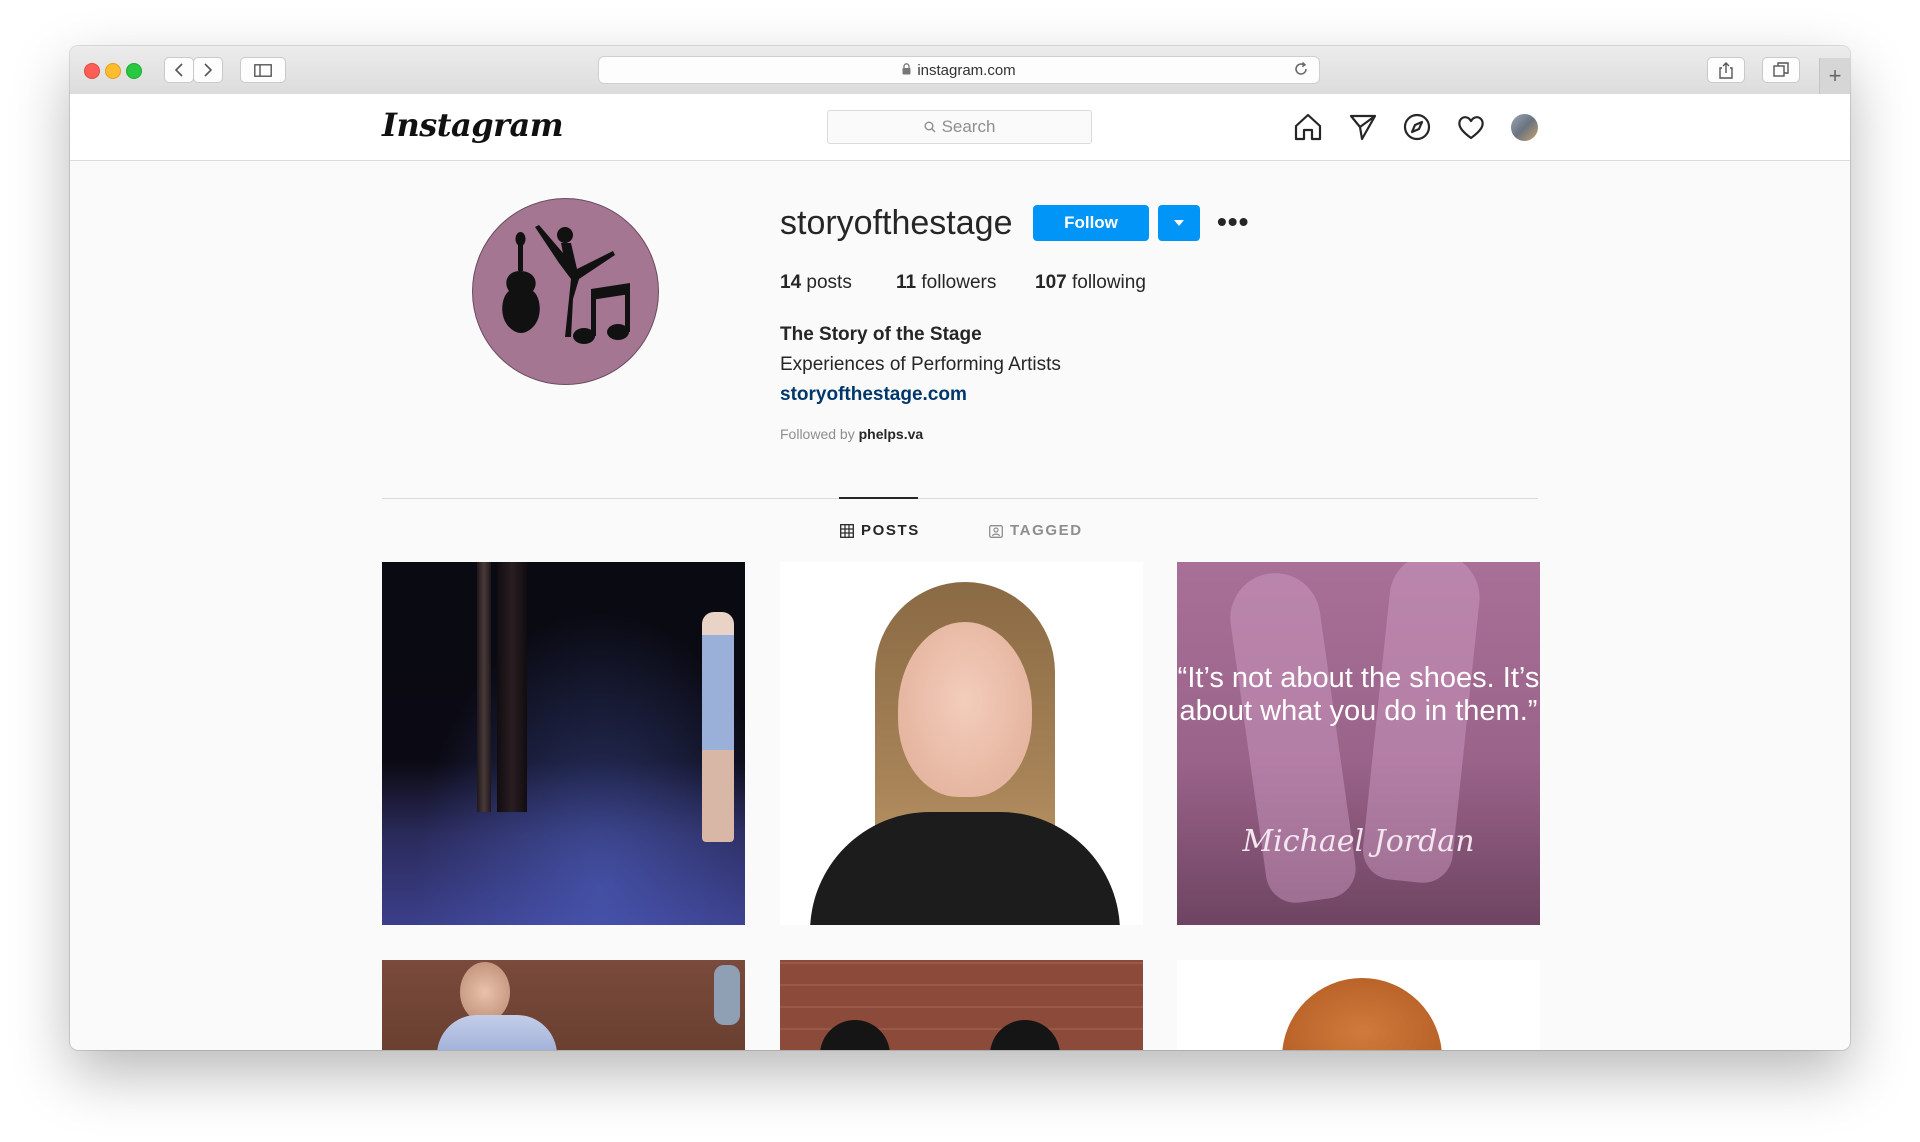 This screenshot has width=1920, height=1142. I want to click on new-tab-button: +, so click(1834, 76).